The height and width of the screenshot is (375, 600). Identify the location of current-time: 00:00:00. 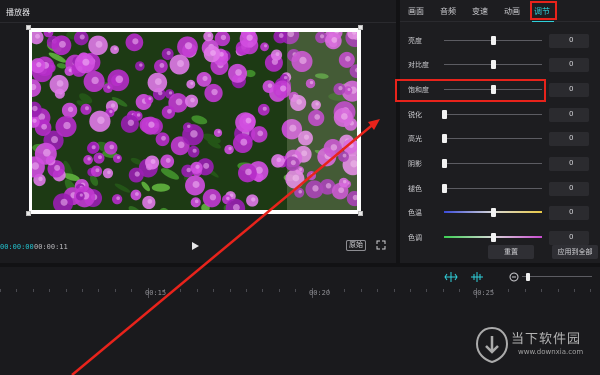
(17, 247).